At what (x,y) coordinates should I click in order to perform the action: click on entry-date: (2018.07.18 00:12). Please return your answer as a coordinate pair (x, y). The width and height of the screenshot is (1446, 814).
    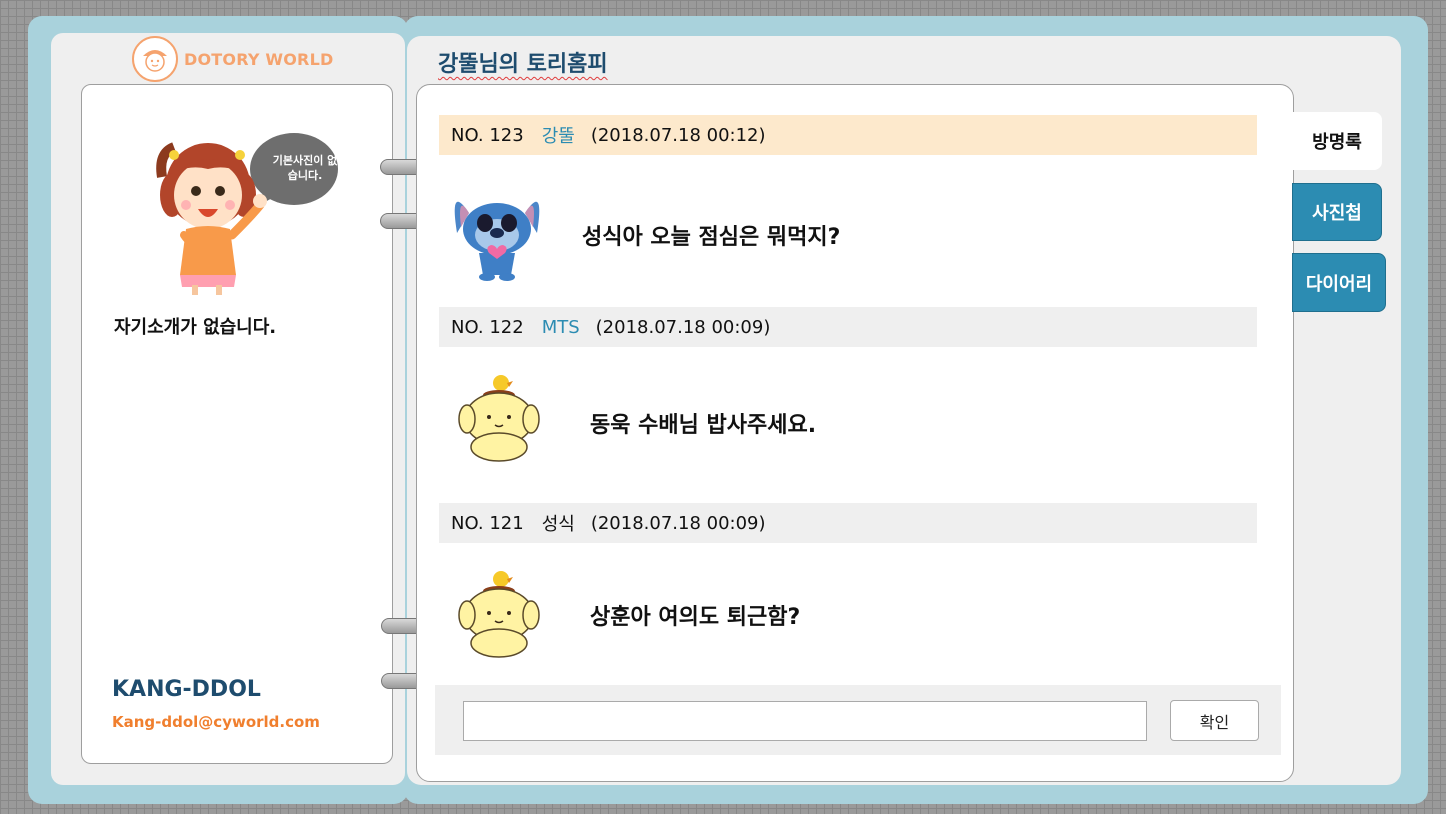
    Looking at the image, I should click on (678, 135).